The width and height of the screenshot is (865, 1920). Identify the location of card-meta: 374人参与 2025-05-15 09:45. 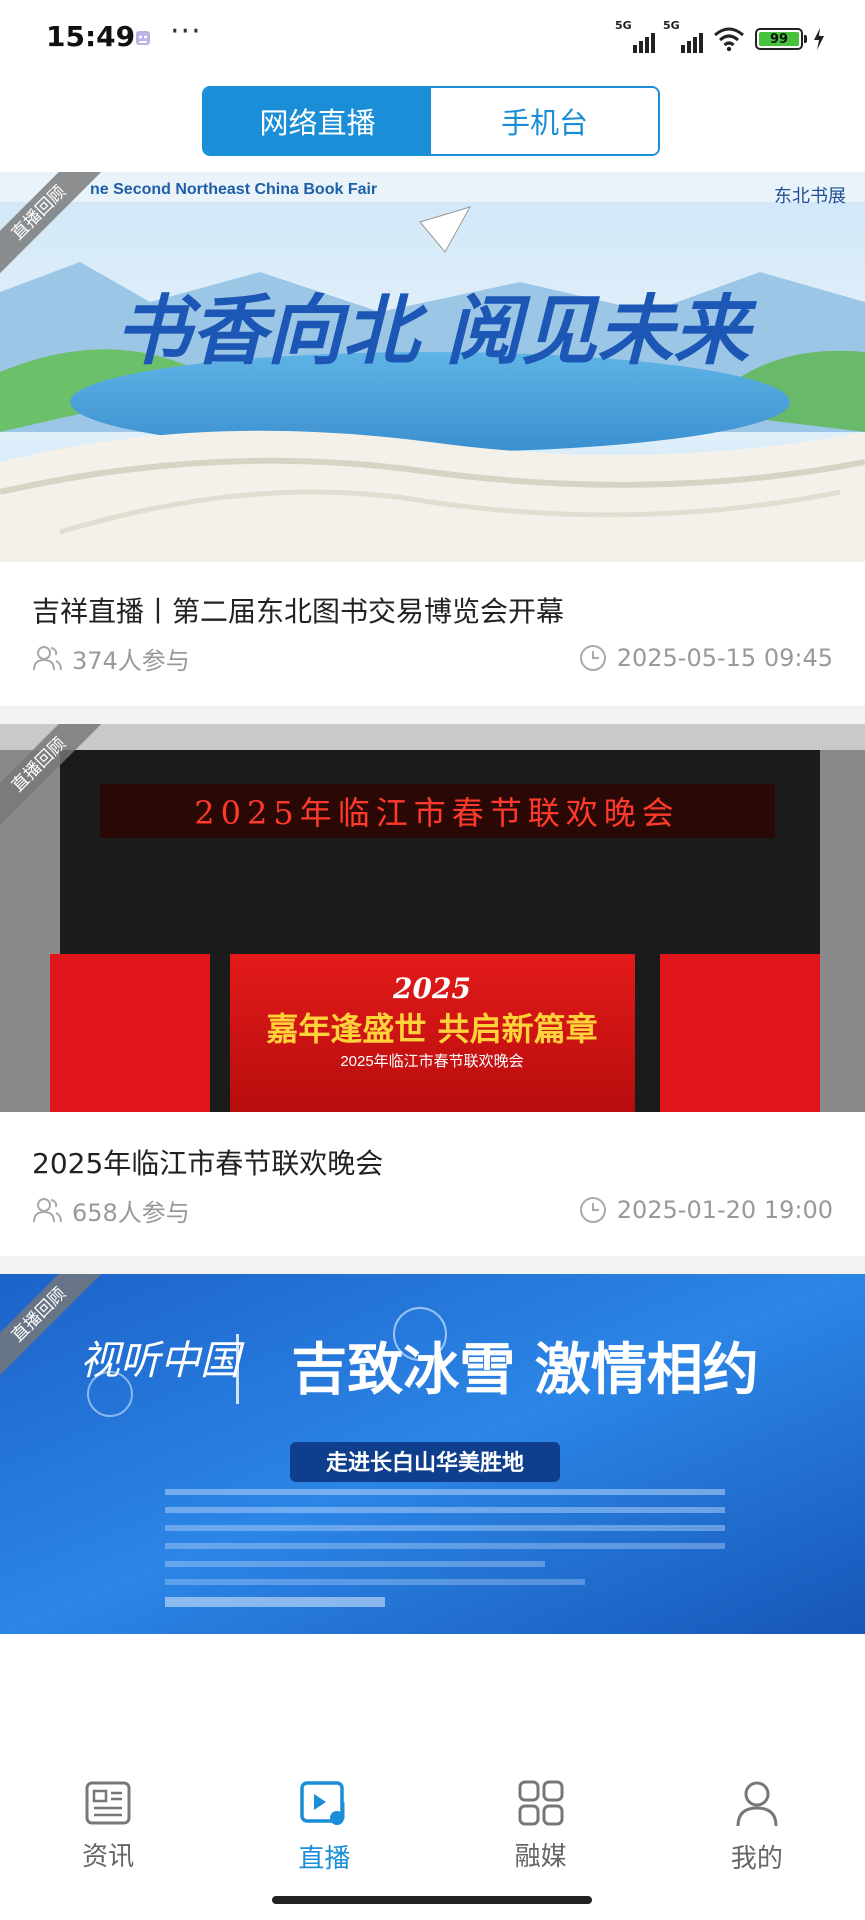
(432, 658).